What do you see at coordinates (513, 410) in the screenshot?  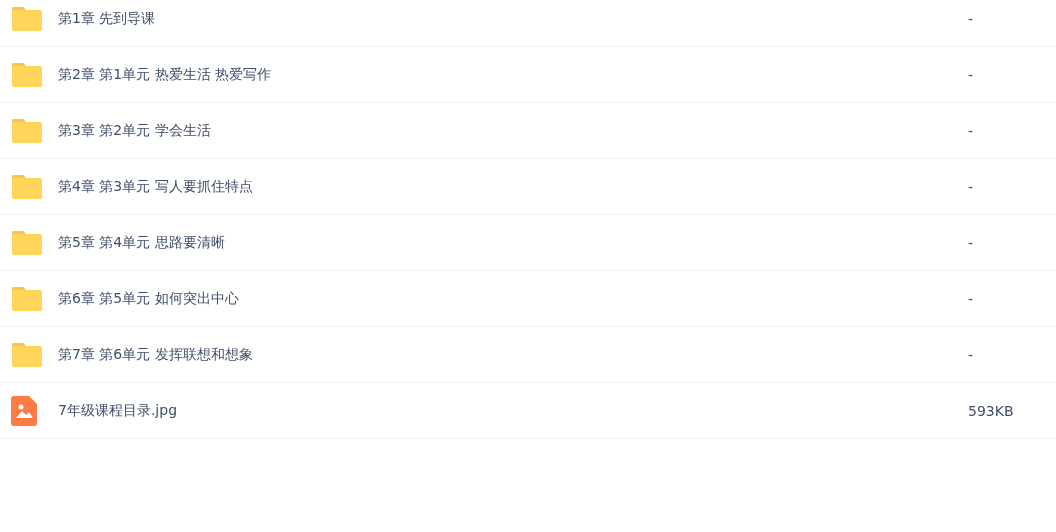 I see `file-name: 7年级课程目录.jpg` at bounding box center [513, 410].